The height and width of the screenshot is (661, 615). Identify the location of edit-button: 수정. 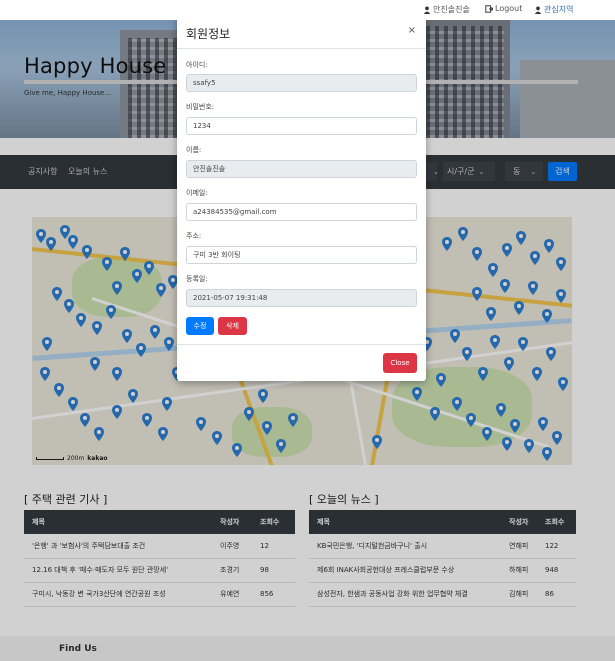
(200, 326).